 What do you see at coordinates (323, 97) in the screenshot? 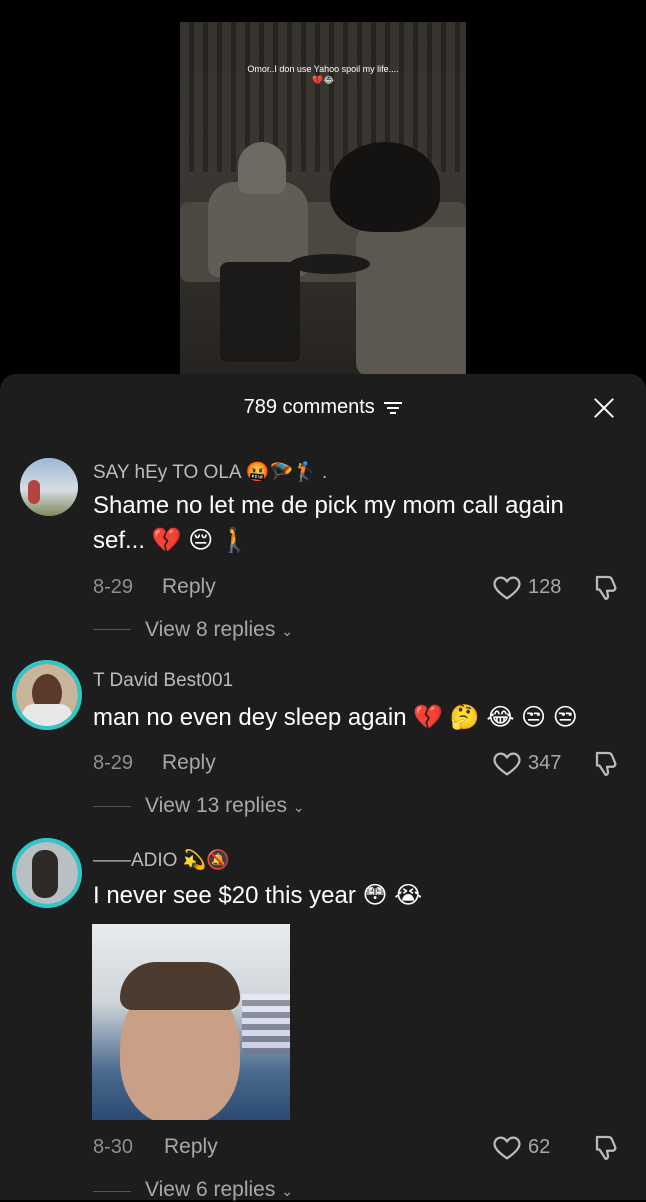
I see `video-curtain` at bounding box center [323, 97].